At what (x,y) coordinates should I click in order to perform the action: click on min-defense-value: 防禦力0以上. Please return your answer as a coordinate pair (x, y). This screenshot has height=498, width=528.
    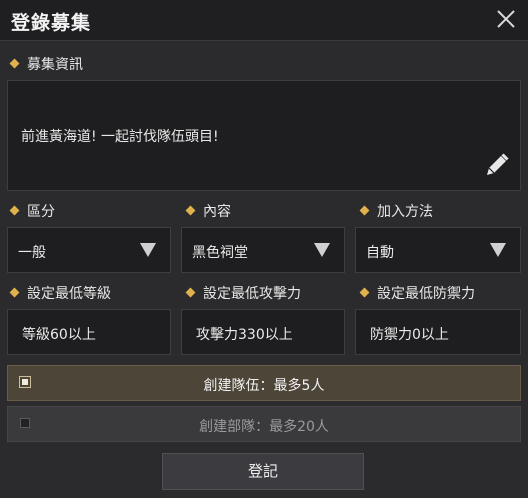
    Looking at the image, I should click on (409, 335).